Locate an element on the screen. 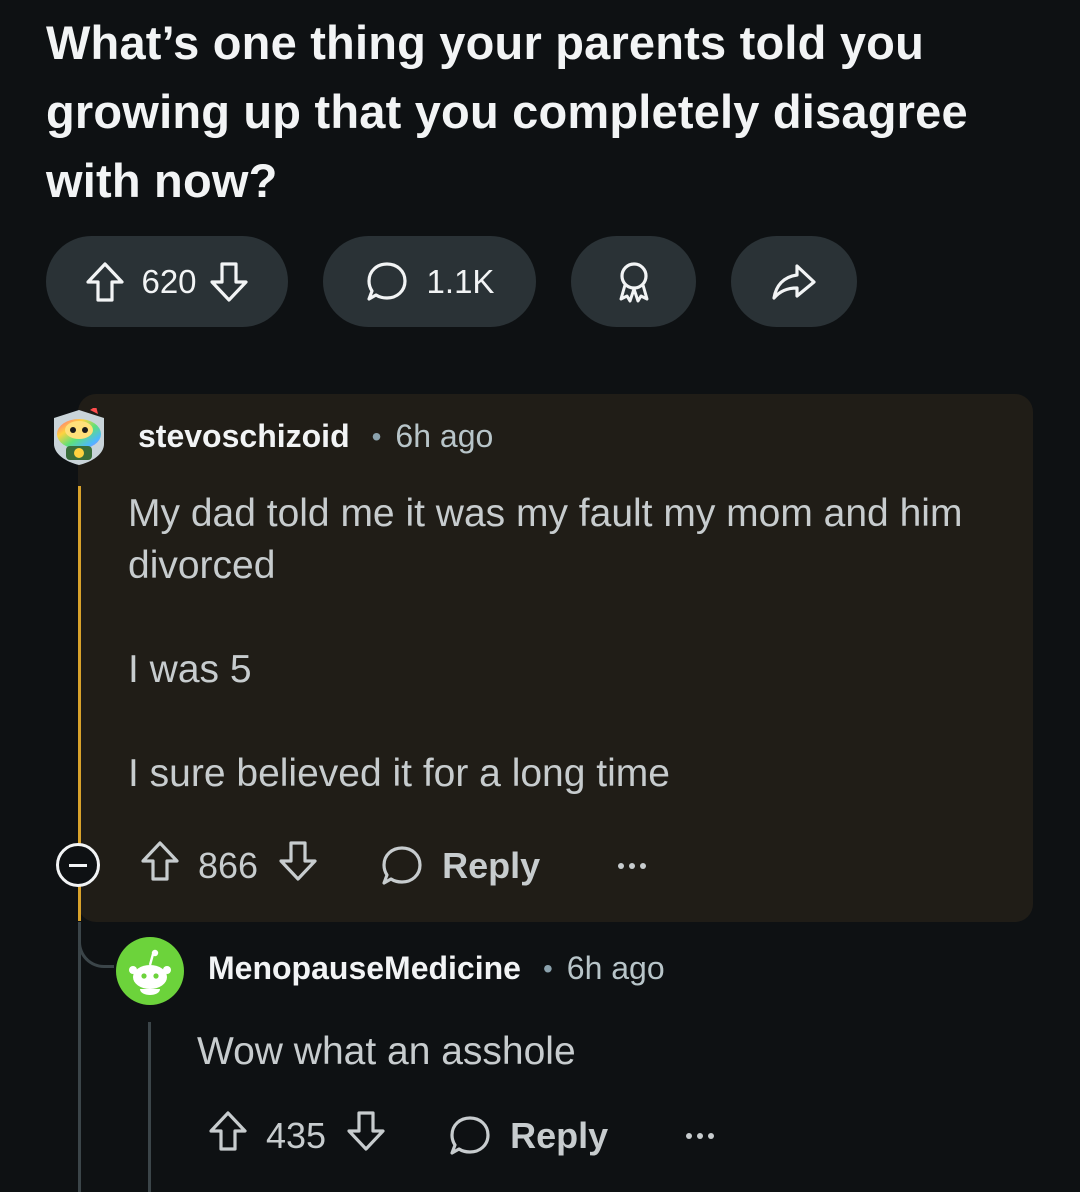 The height and width of the screenshot is (1192, 1080). share-button is located at coordinates (794, 281).